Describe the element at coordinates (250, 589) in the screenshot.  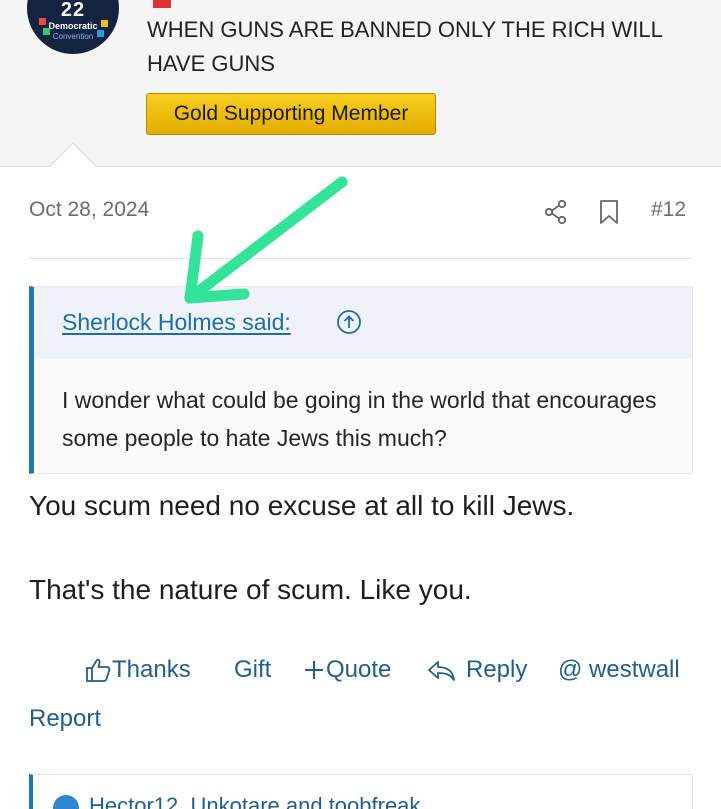
I see `post-body-paragraph: That's the nature of scum. Like you.` at that location.